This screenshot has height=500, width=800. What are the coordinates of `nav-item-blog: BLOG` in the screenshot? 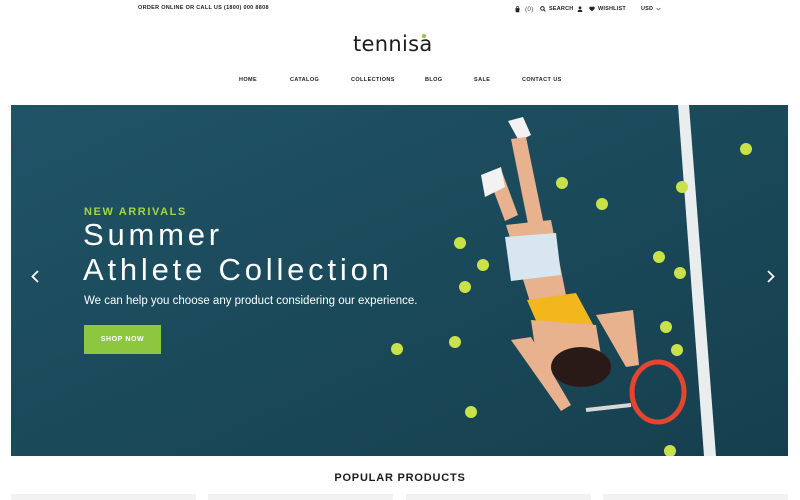 It's located at (434, 80).